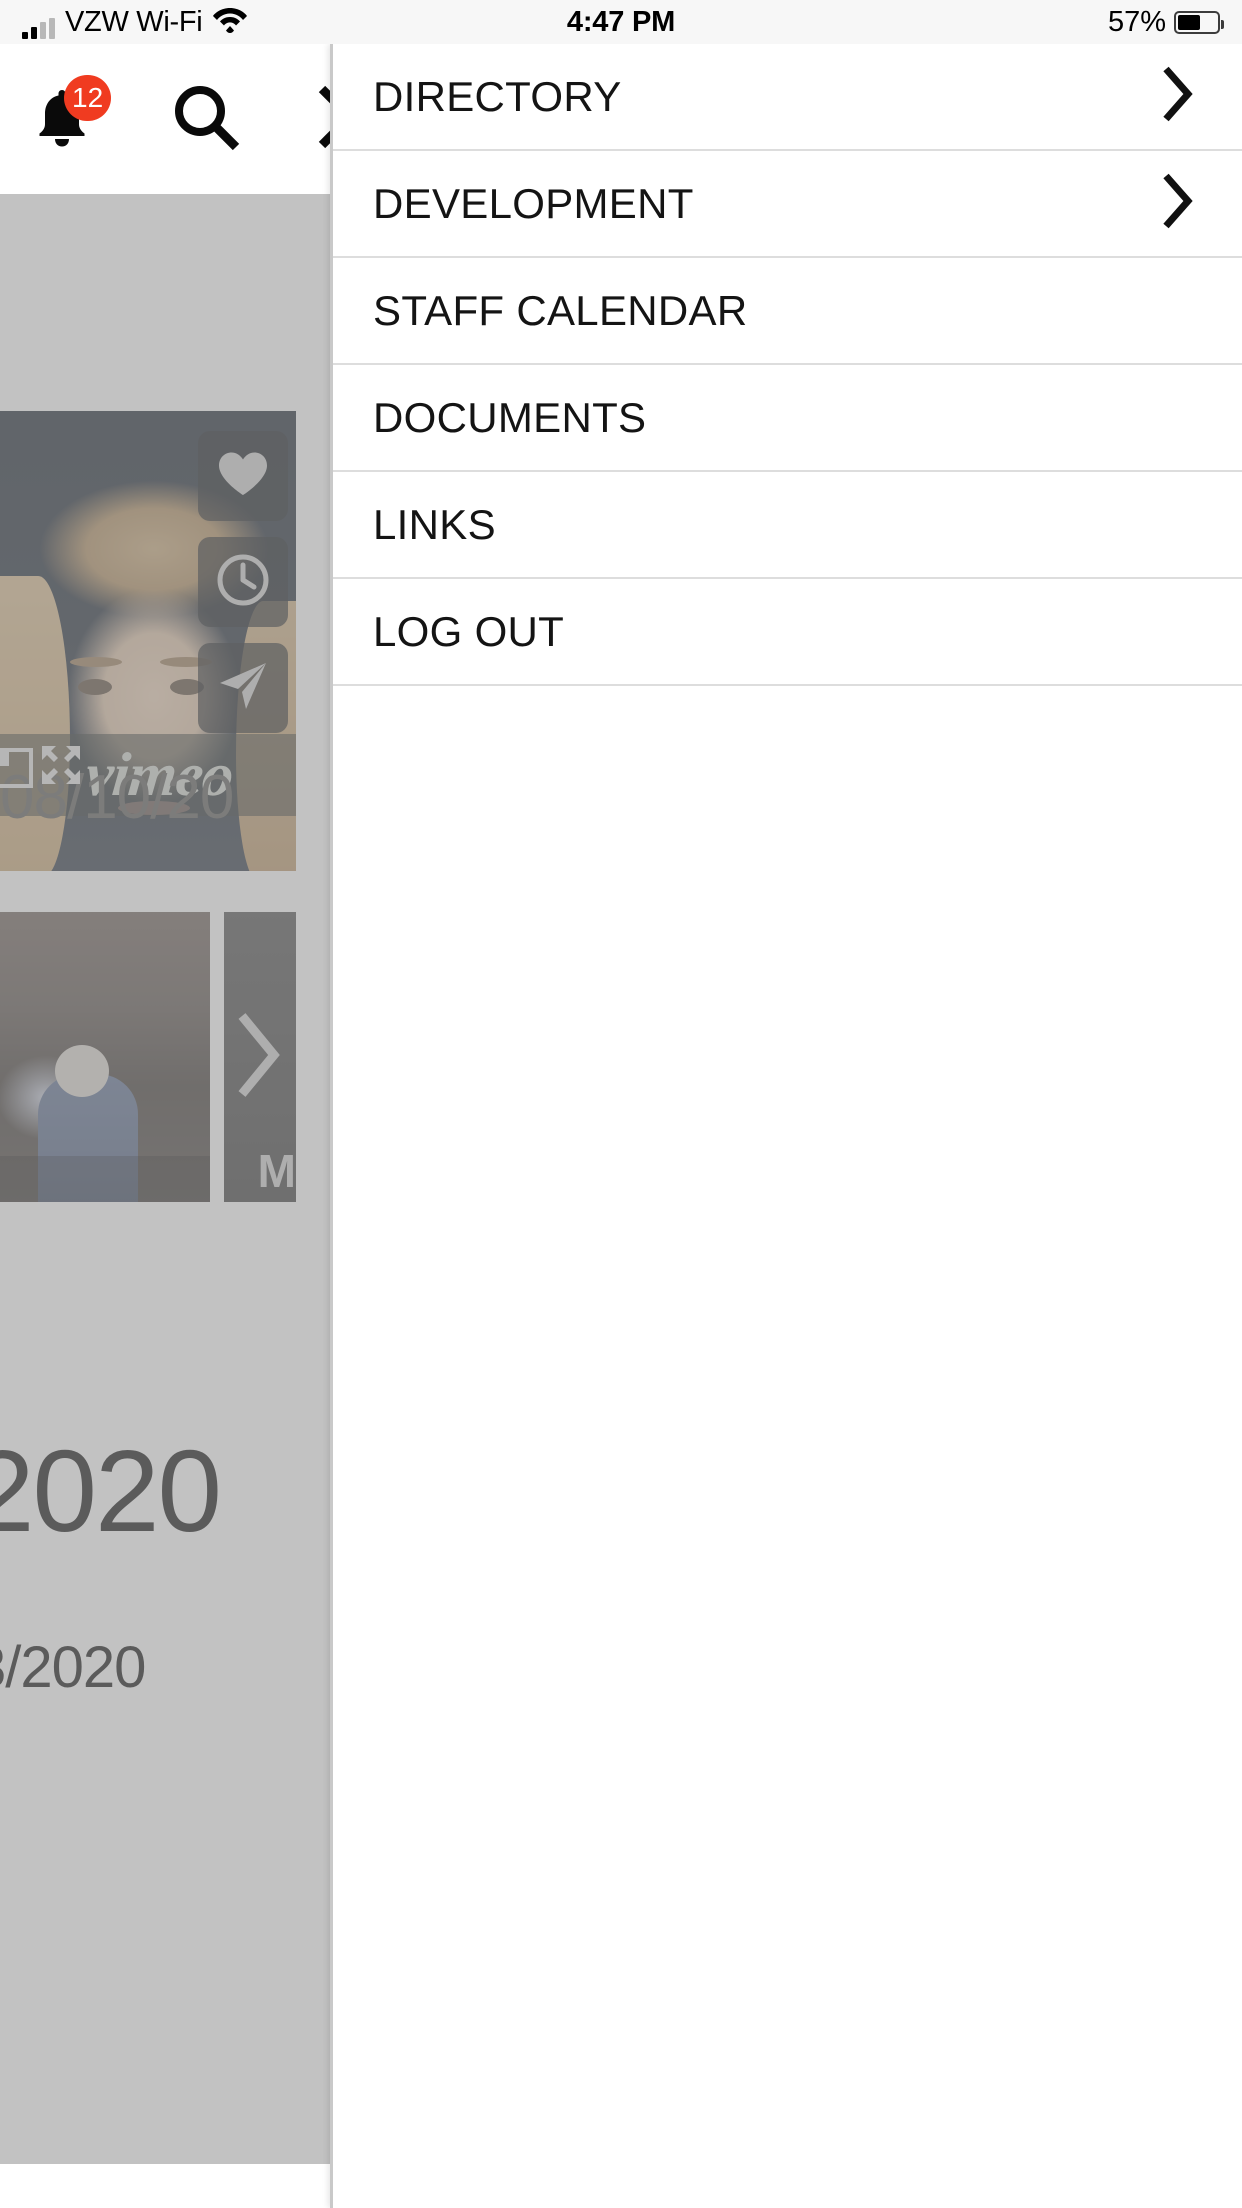 The image size is (1242, 2208). What do you see at coordinates (434, 524) in the screenshot?
I see `menu-item-label: LINKS` at bounding box center [434, 524].